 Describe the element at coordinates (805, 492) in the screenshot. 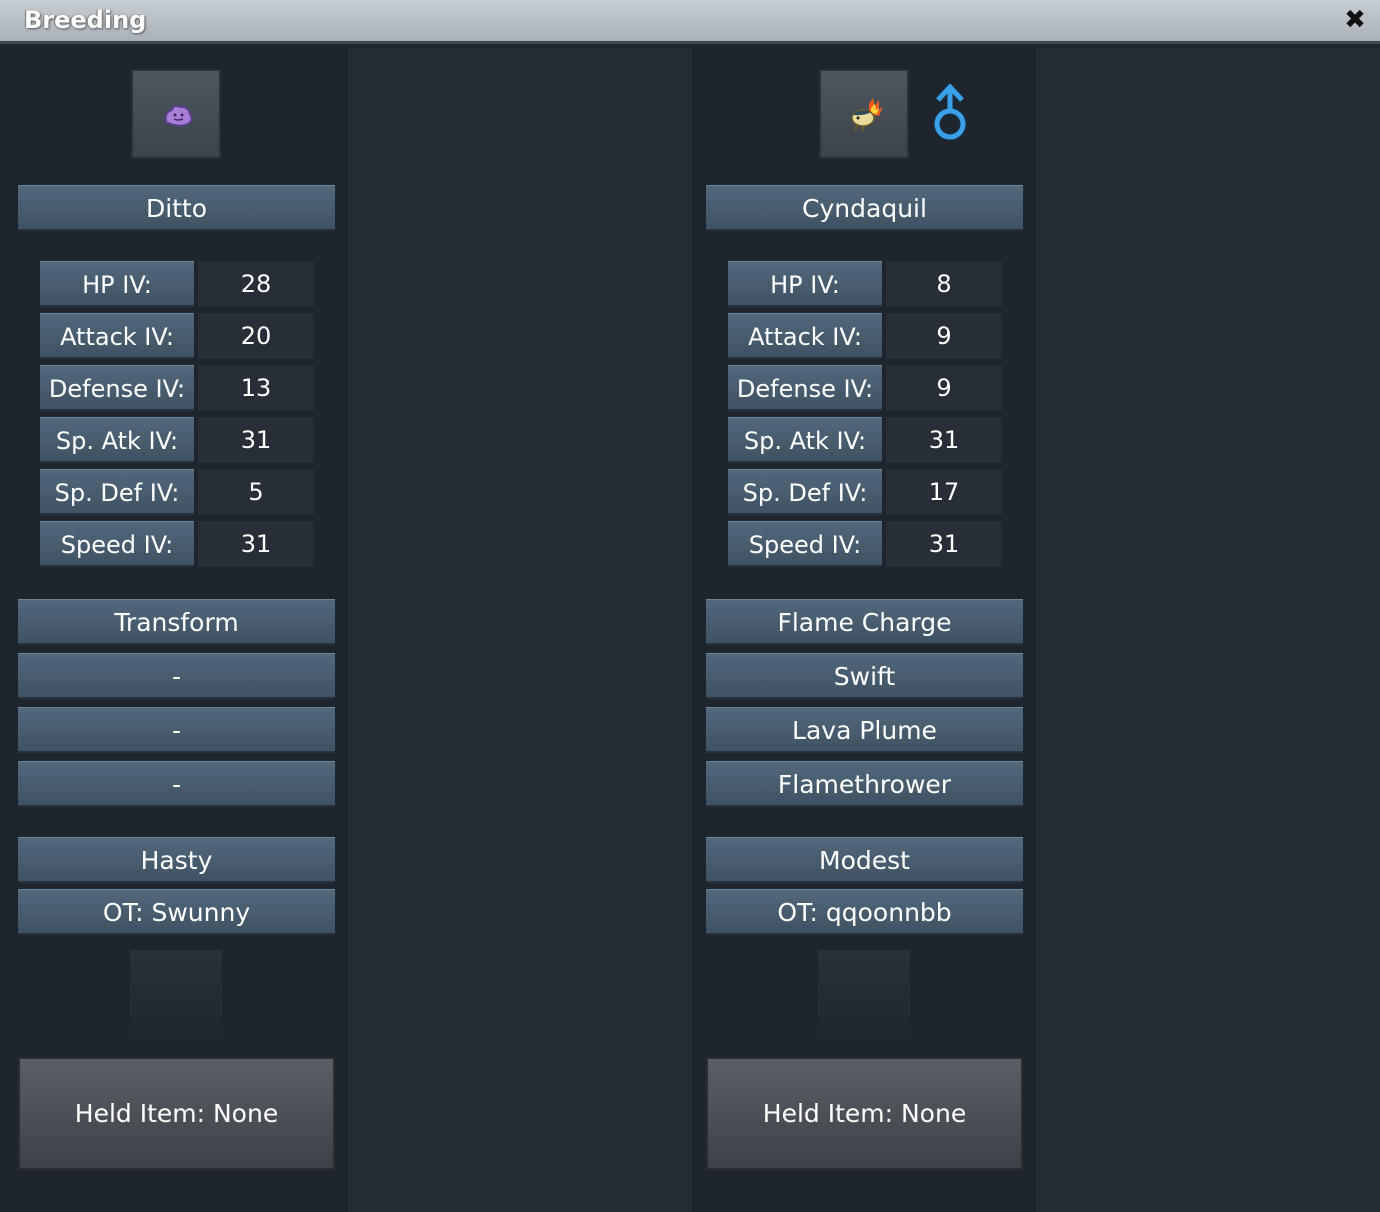

I see `right-stat-label: Sp. Def IV:` at that location.